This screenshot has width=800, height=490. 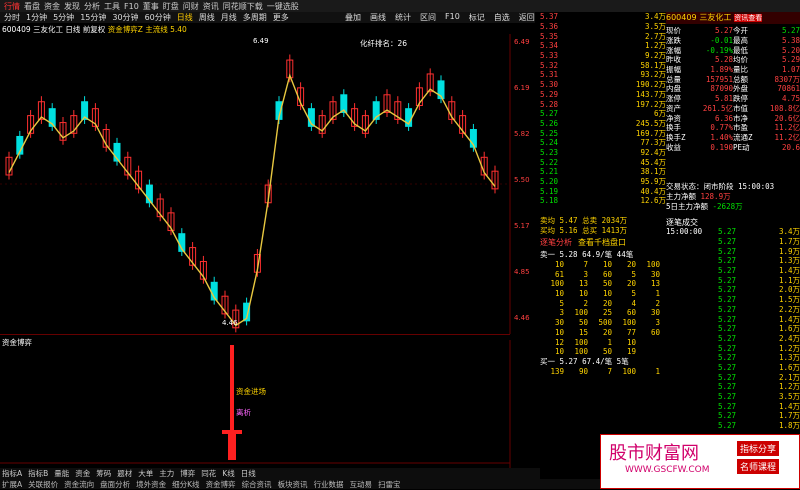 What do you see at coordinates (211, 6) in the screenshot?
I see `menu-item: 资讯` at bounding box center [211, 6].